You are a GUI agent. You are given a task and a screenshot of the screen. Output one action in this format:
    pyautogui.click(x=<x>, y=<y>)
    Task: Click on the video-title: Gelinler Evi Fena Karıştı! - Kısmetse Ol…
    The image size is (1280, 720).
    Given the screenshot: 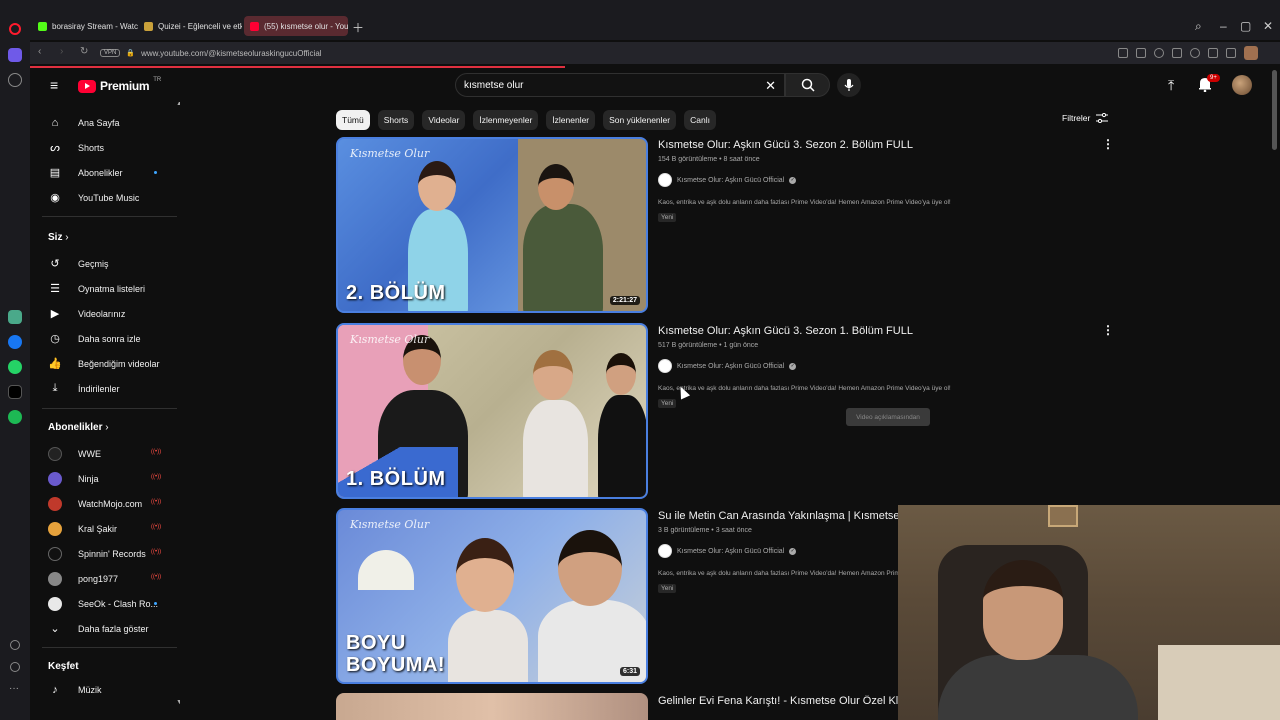 What is the action you would take?
    pyautogui.click(x=782, y=701)
    